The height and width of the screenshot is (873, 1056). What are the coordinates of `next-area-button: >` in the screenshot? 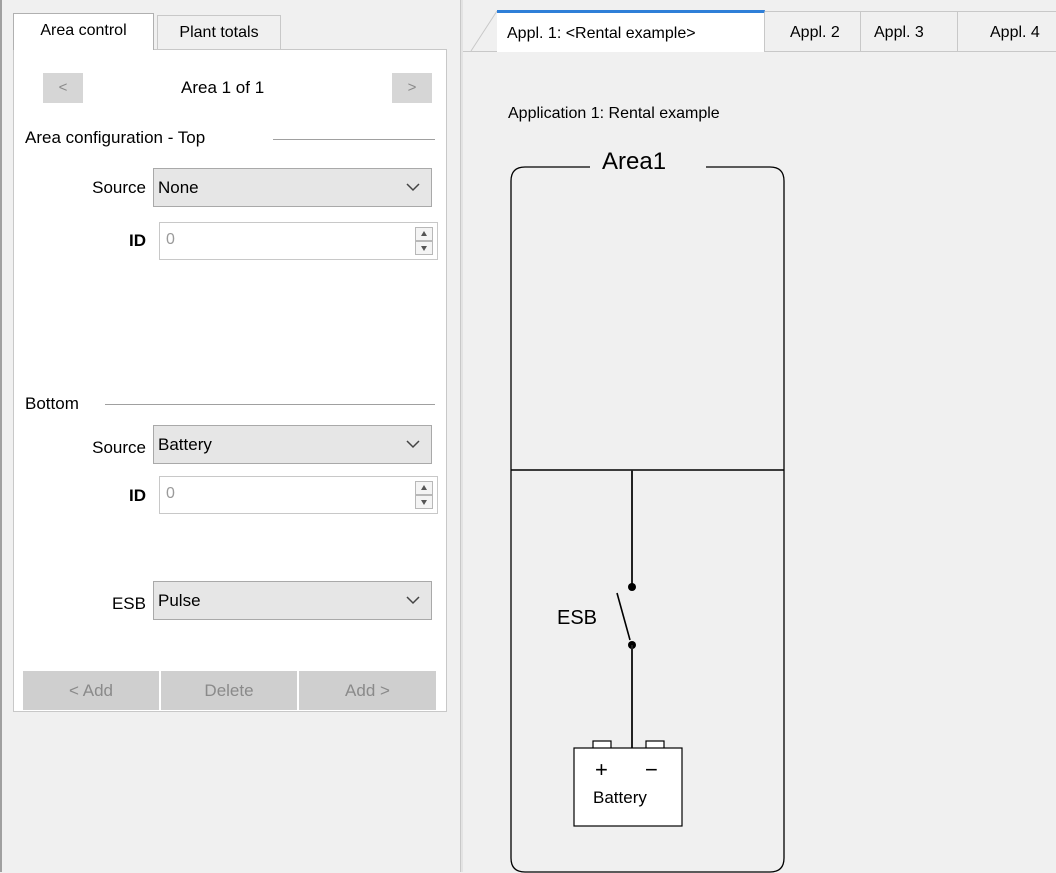 It's located at (412, 88).